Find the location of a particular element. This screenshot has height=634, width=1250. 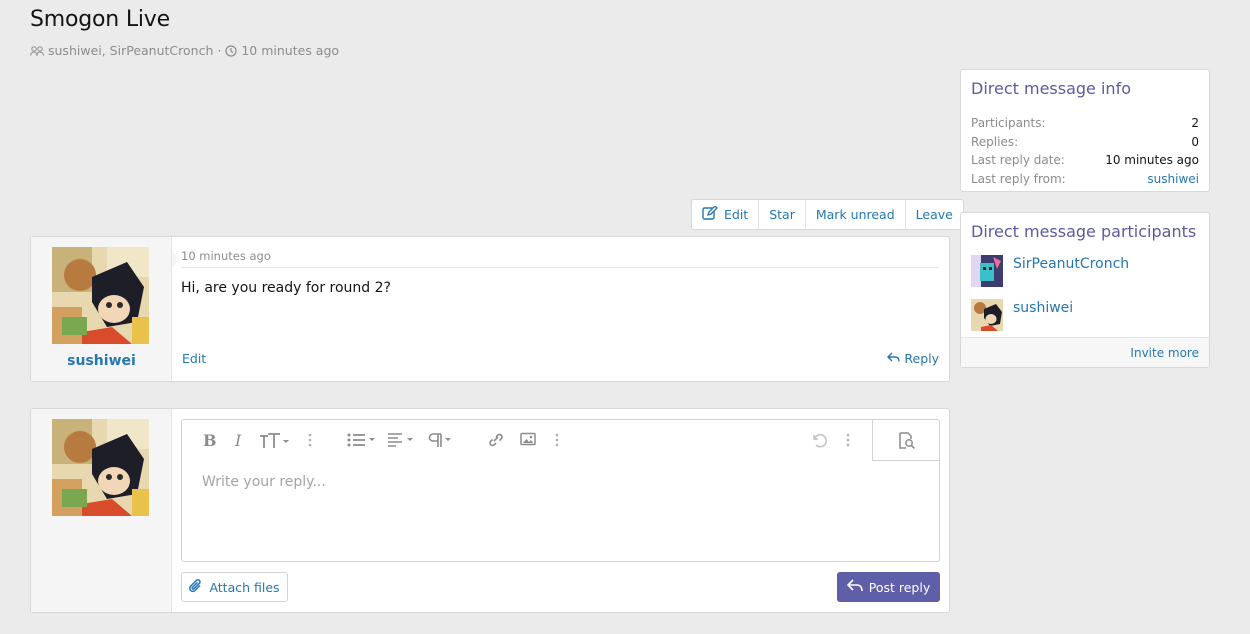

leave-button: Leave is located at coordinates (934, 214).